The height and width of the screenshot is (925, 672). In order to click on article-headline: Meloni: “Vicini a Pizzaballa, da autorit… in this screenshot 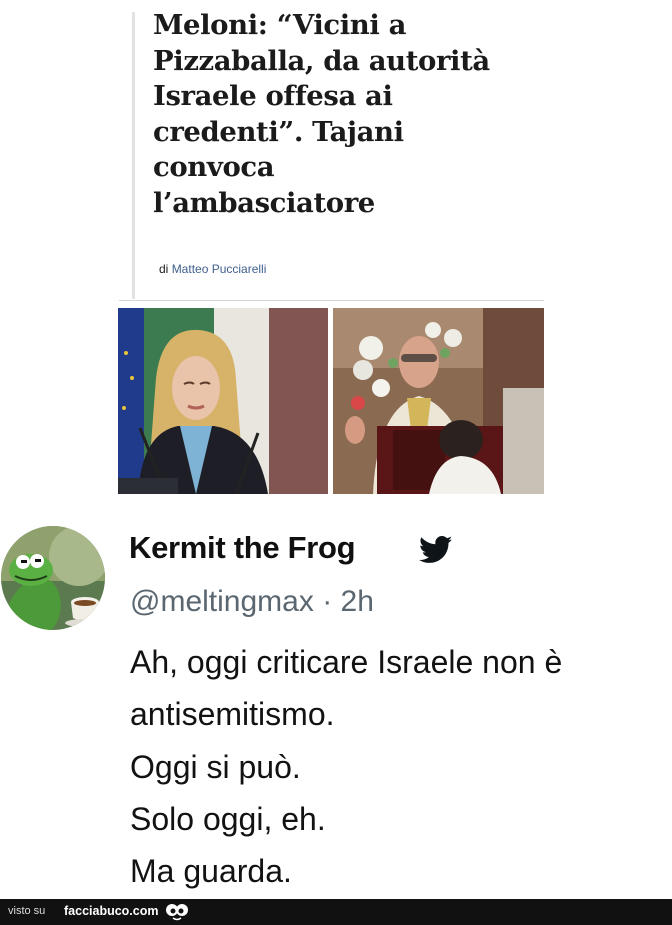, I will do `click(345, 115)`.